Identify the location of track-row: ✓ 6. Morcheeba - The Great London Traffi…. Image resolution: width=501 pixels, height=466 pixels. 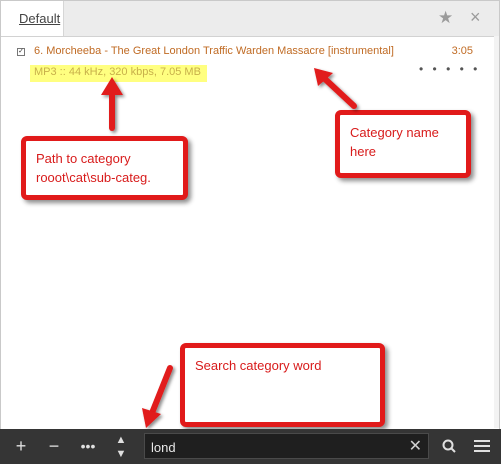
(247, 53).